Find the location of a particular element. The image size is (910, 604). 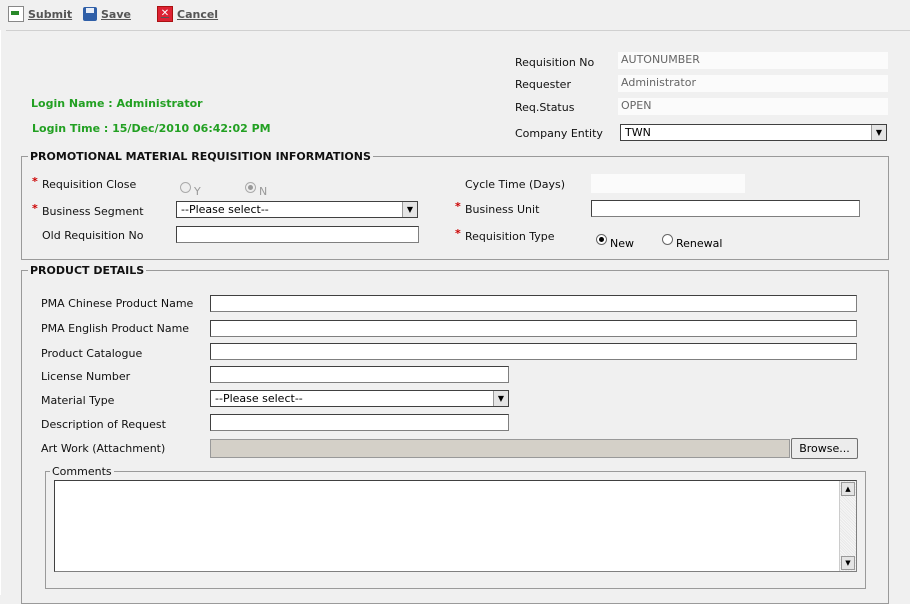

material-type-value: --Please select-- is located at coordinates (259, 398).